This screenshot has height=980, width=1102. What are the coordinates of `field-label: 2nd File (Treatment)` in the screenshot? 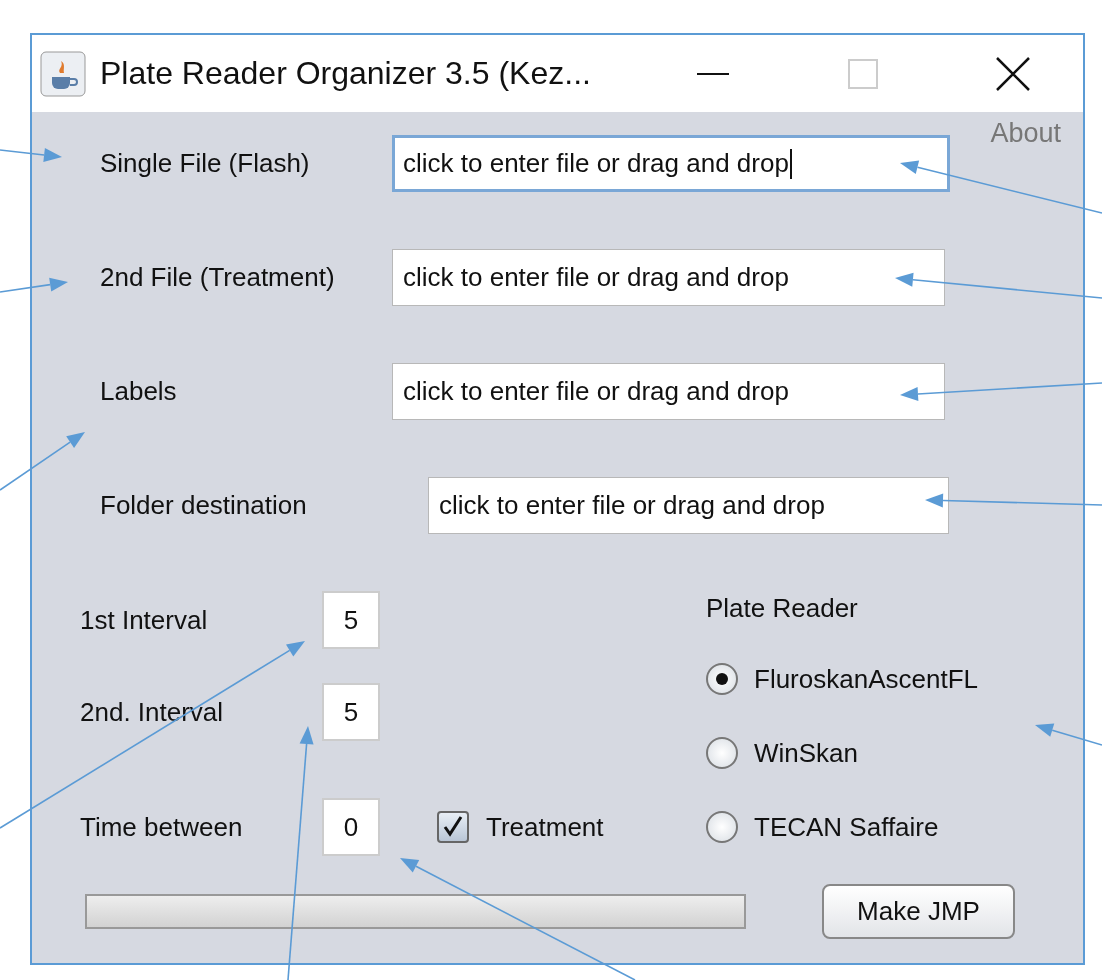 It's located at (218, 277).